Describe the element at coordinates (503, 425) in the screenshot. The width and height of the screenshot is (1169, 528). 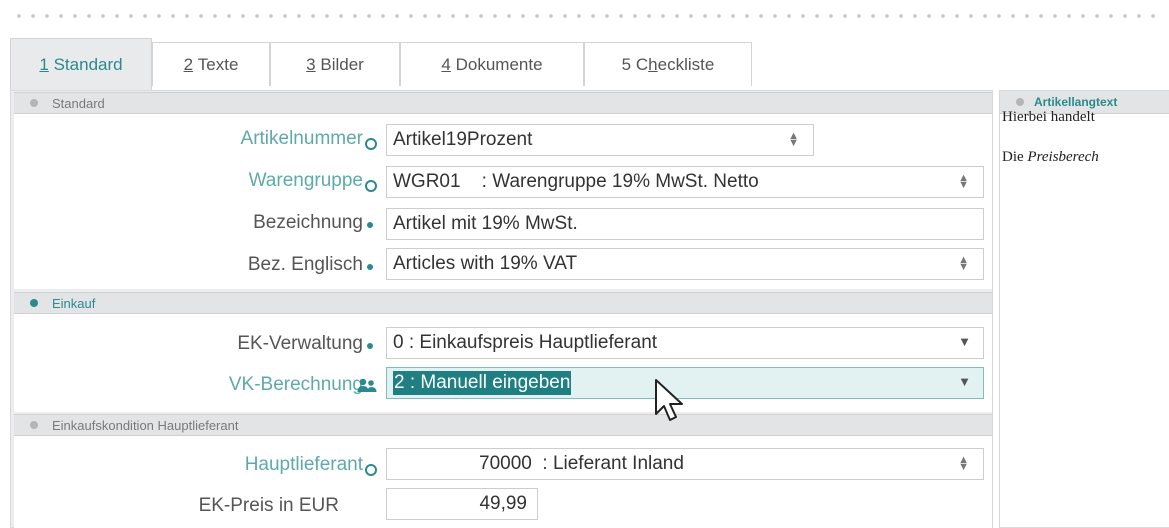
I see `section-header-einkaufskondition: Einkaufskondition Hauptlieferant` at that location.